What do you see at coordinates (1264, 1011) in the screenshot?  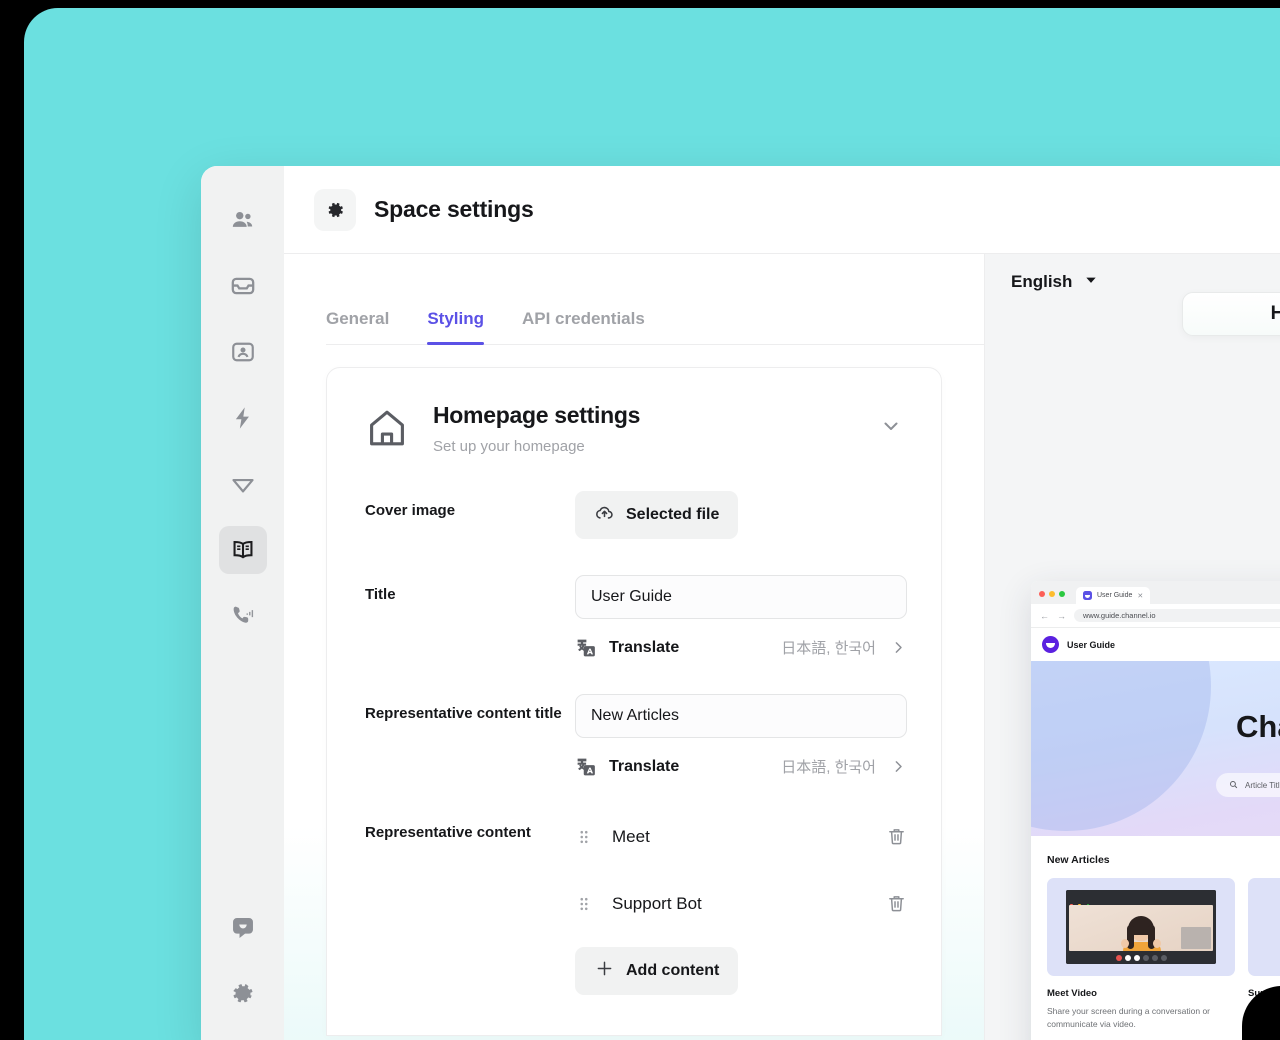 I see `article-card-description: Decrease inquiries` at bounding box center [1264, 1011].